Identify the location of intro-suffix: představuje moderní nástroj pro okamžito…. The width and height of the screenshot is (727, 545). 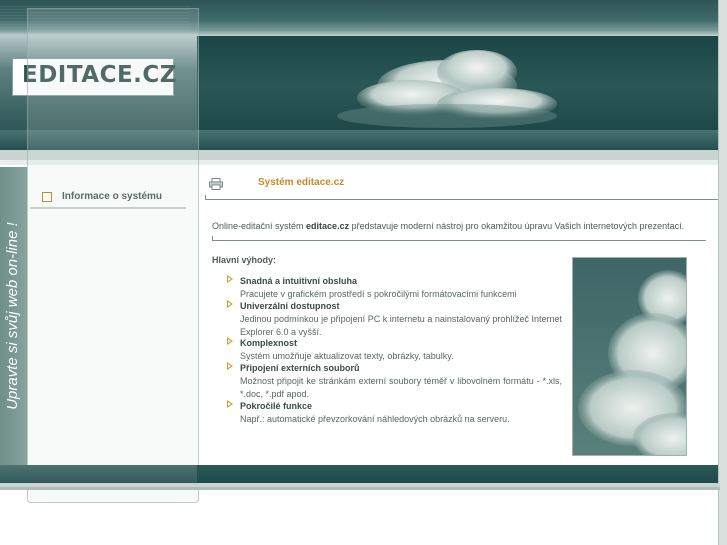
(517, 226).